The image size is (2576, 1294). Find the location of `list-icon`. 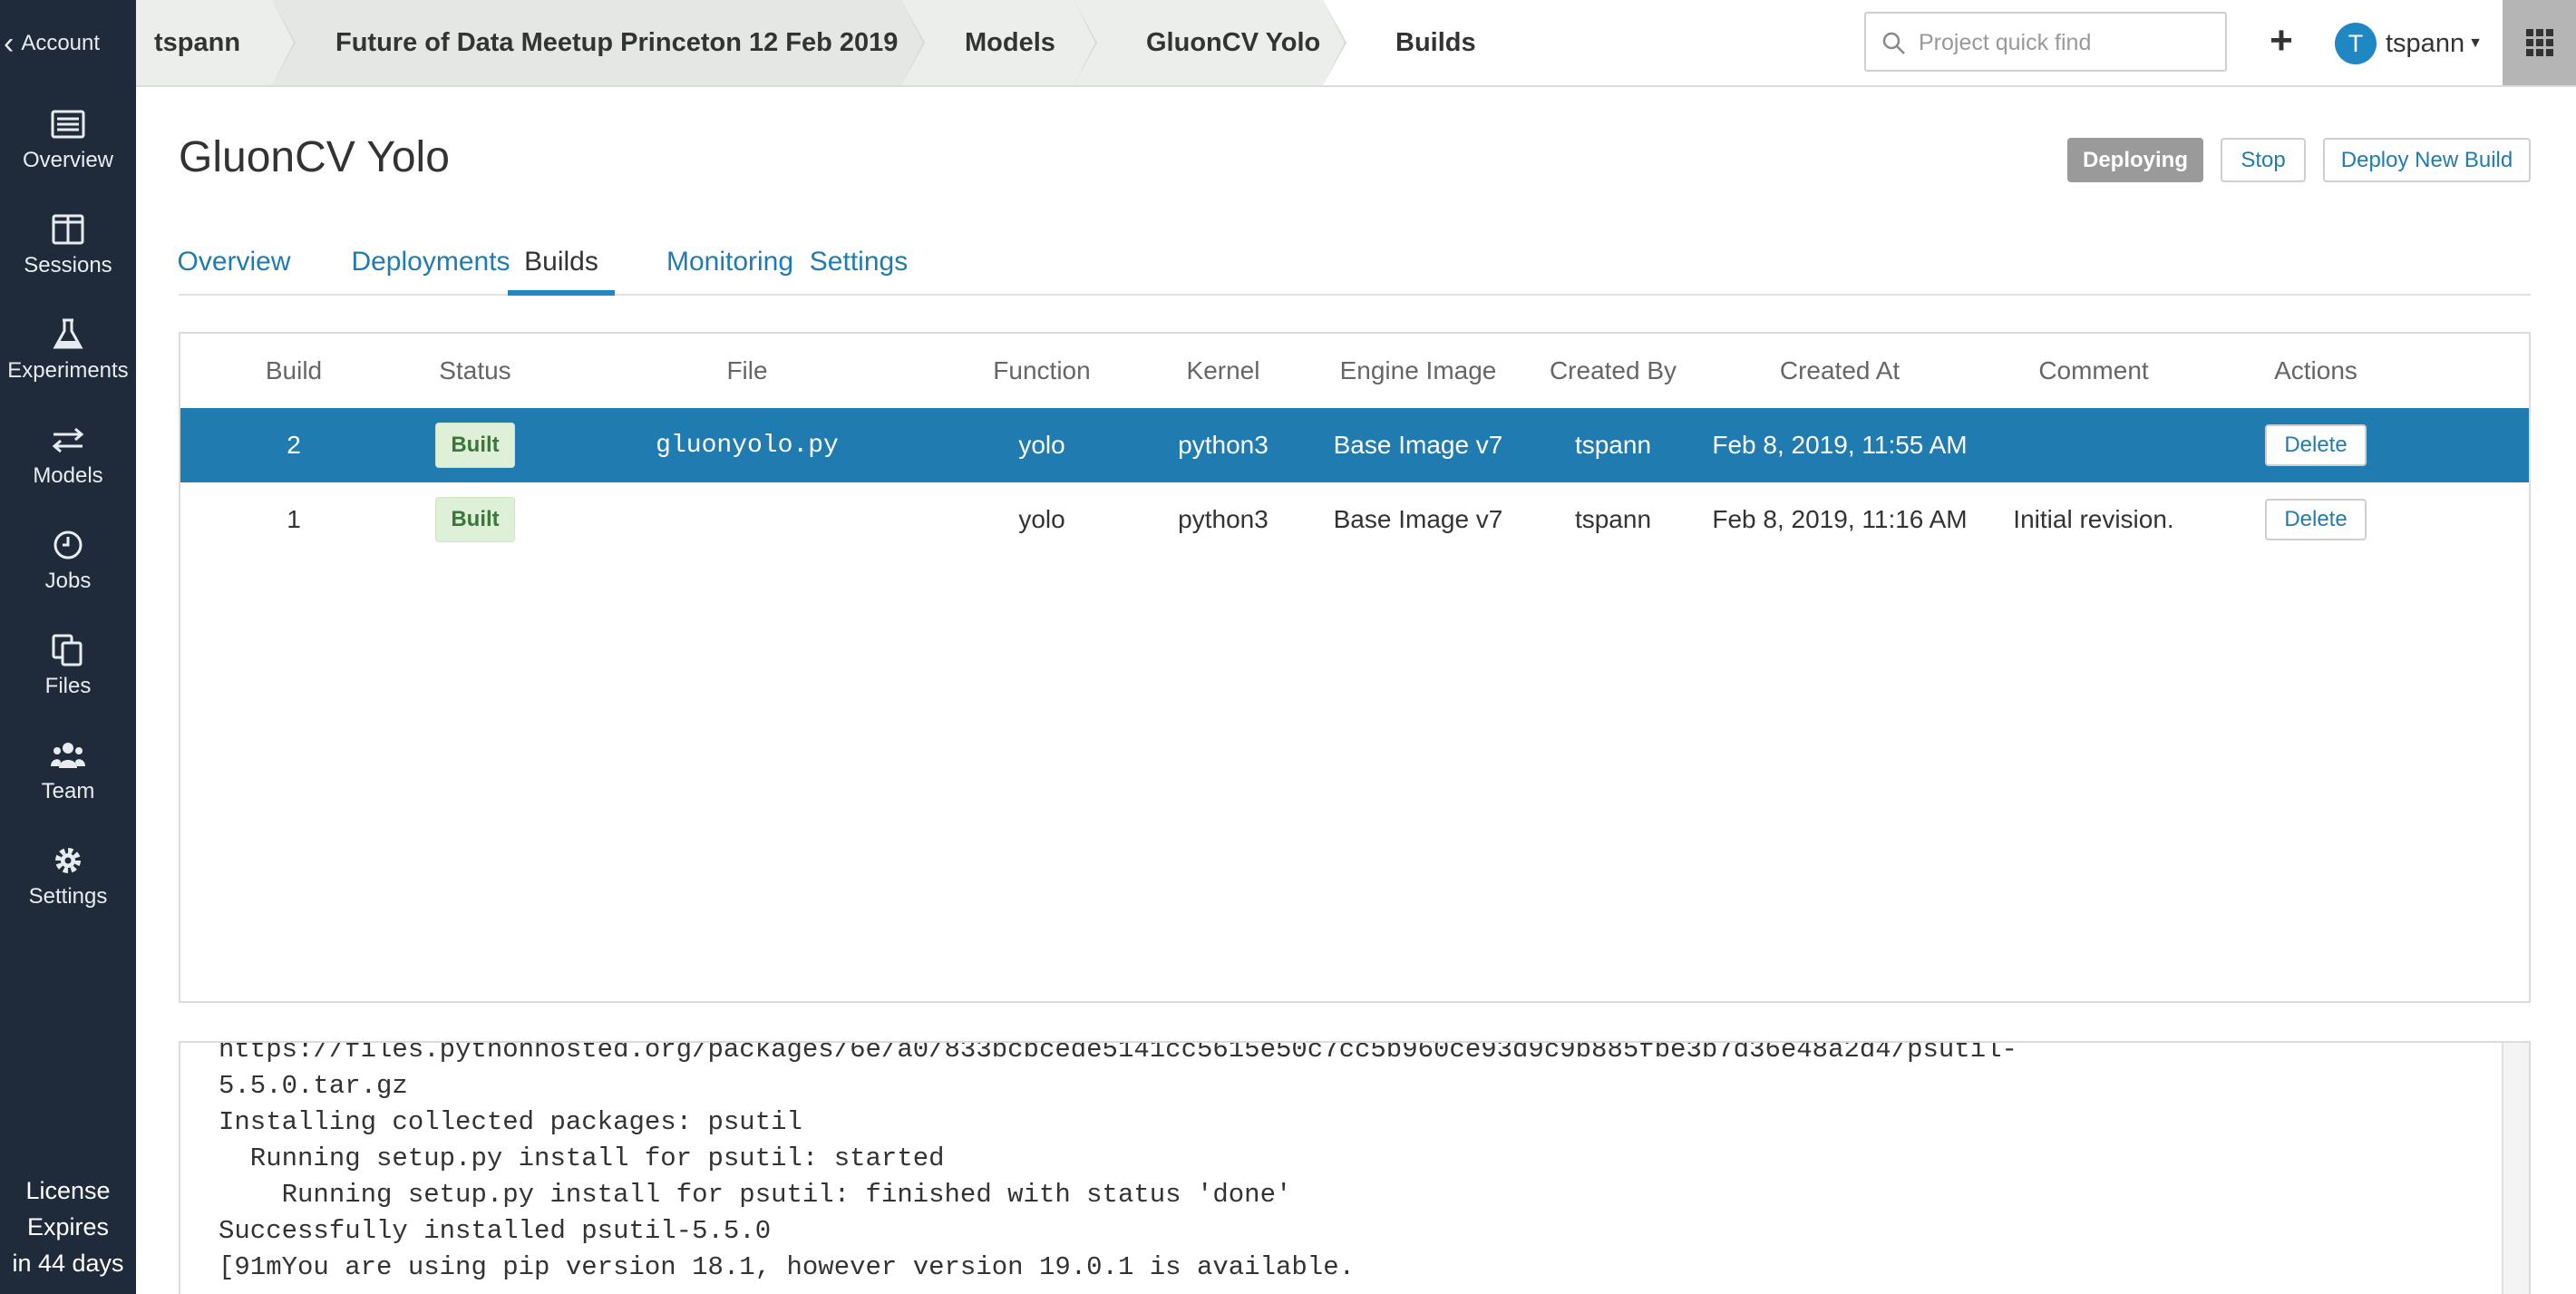

list-icon is located at coordinates (68, 124).